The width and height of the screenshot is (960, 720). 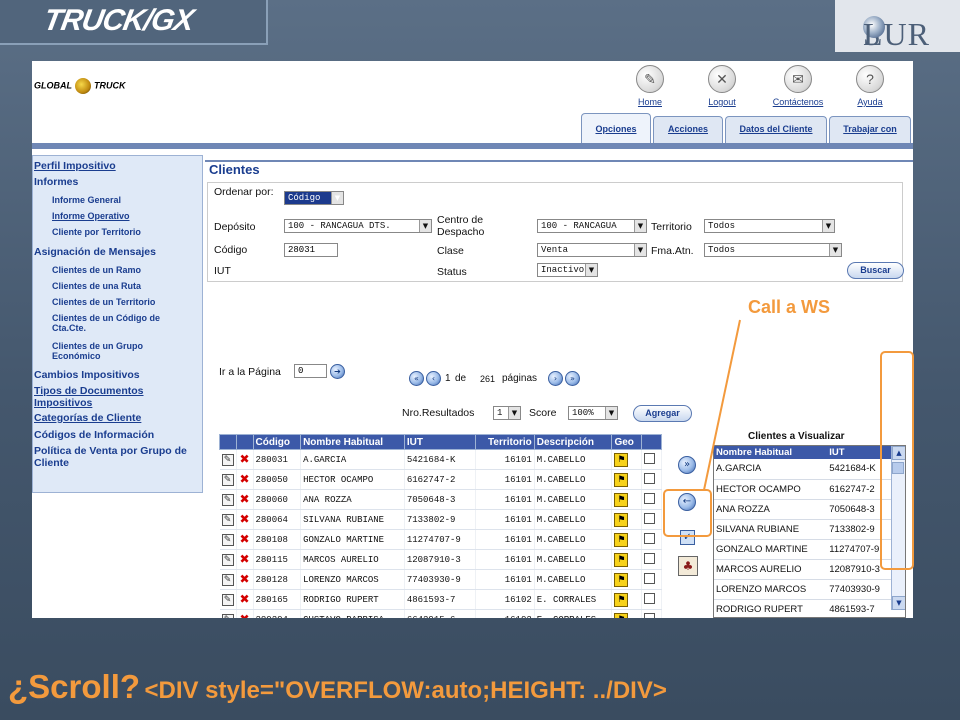 I want to click on caption-main: ¿Scroll?, so click(x=74, y=686).